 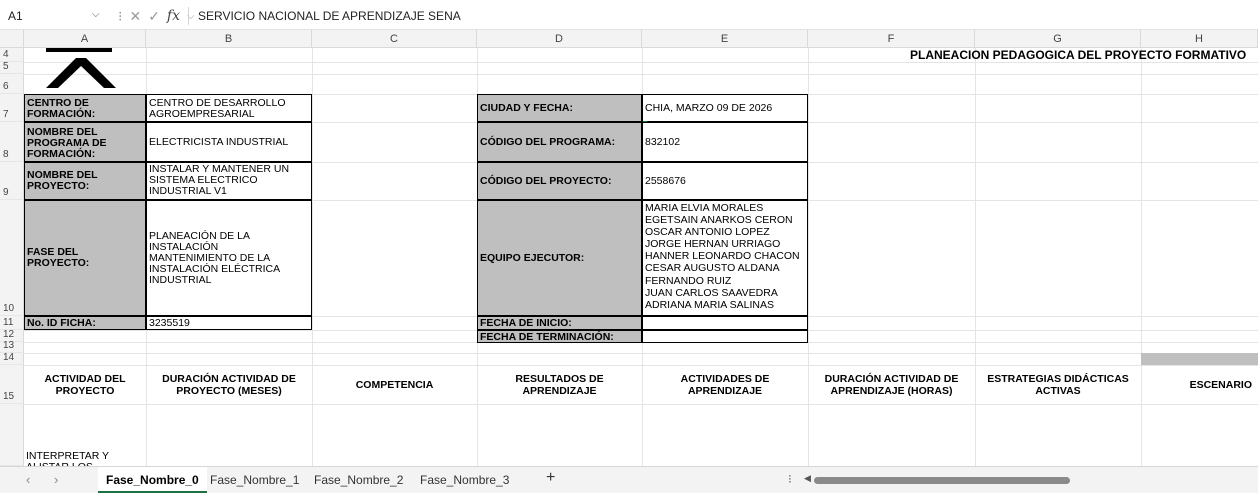 I want to click on tab-fase-nombre-0: Fase_Nombre_0, so click(x=152, y=480).